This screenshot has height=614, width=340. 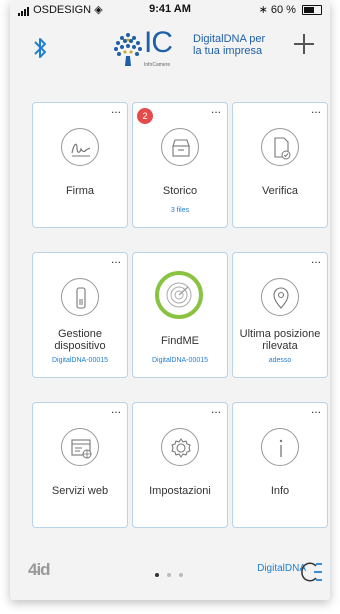 What do you see at coordinates (180, 210) in the screenshot?
I see `tile-sub: 3 files` at bounding box center [180, 210].